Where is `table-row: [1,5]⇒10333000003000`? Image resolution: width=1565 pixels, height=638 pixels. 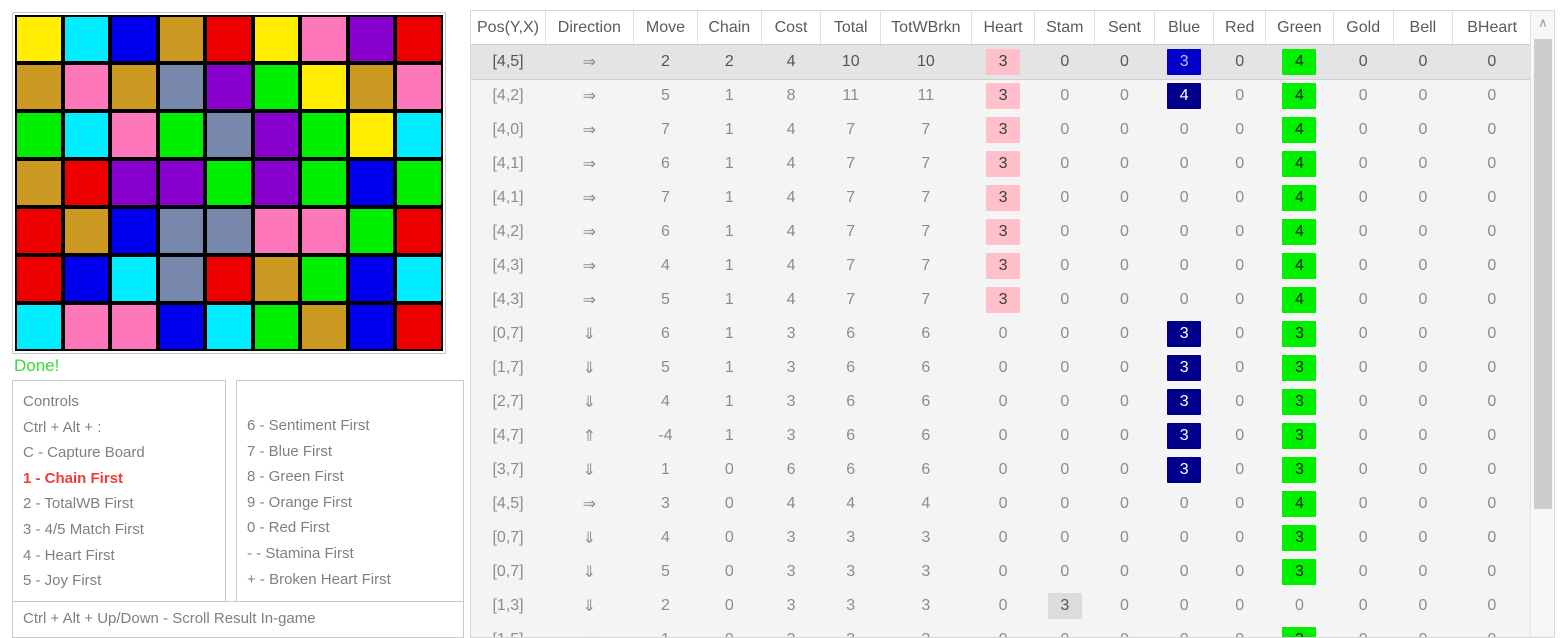 table-row: [1,5]⇒10333000003000 is located at coordinates (1001, 630).